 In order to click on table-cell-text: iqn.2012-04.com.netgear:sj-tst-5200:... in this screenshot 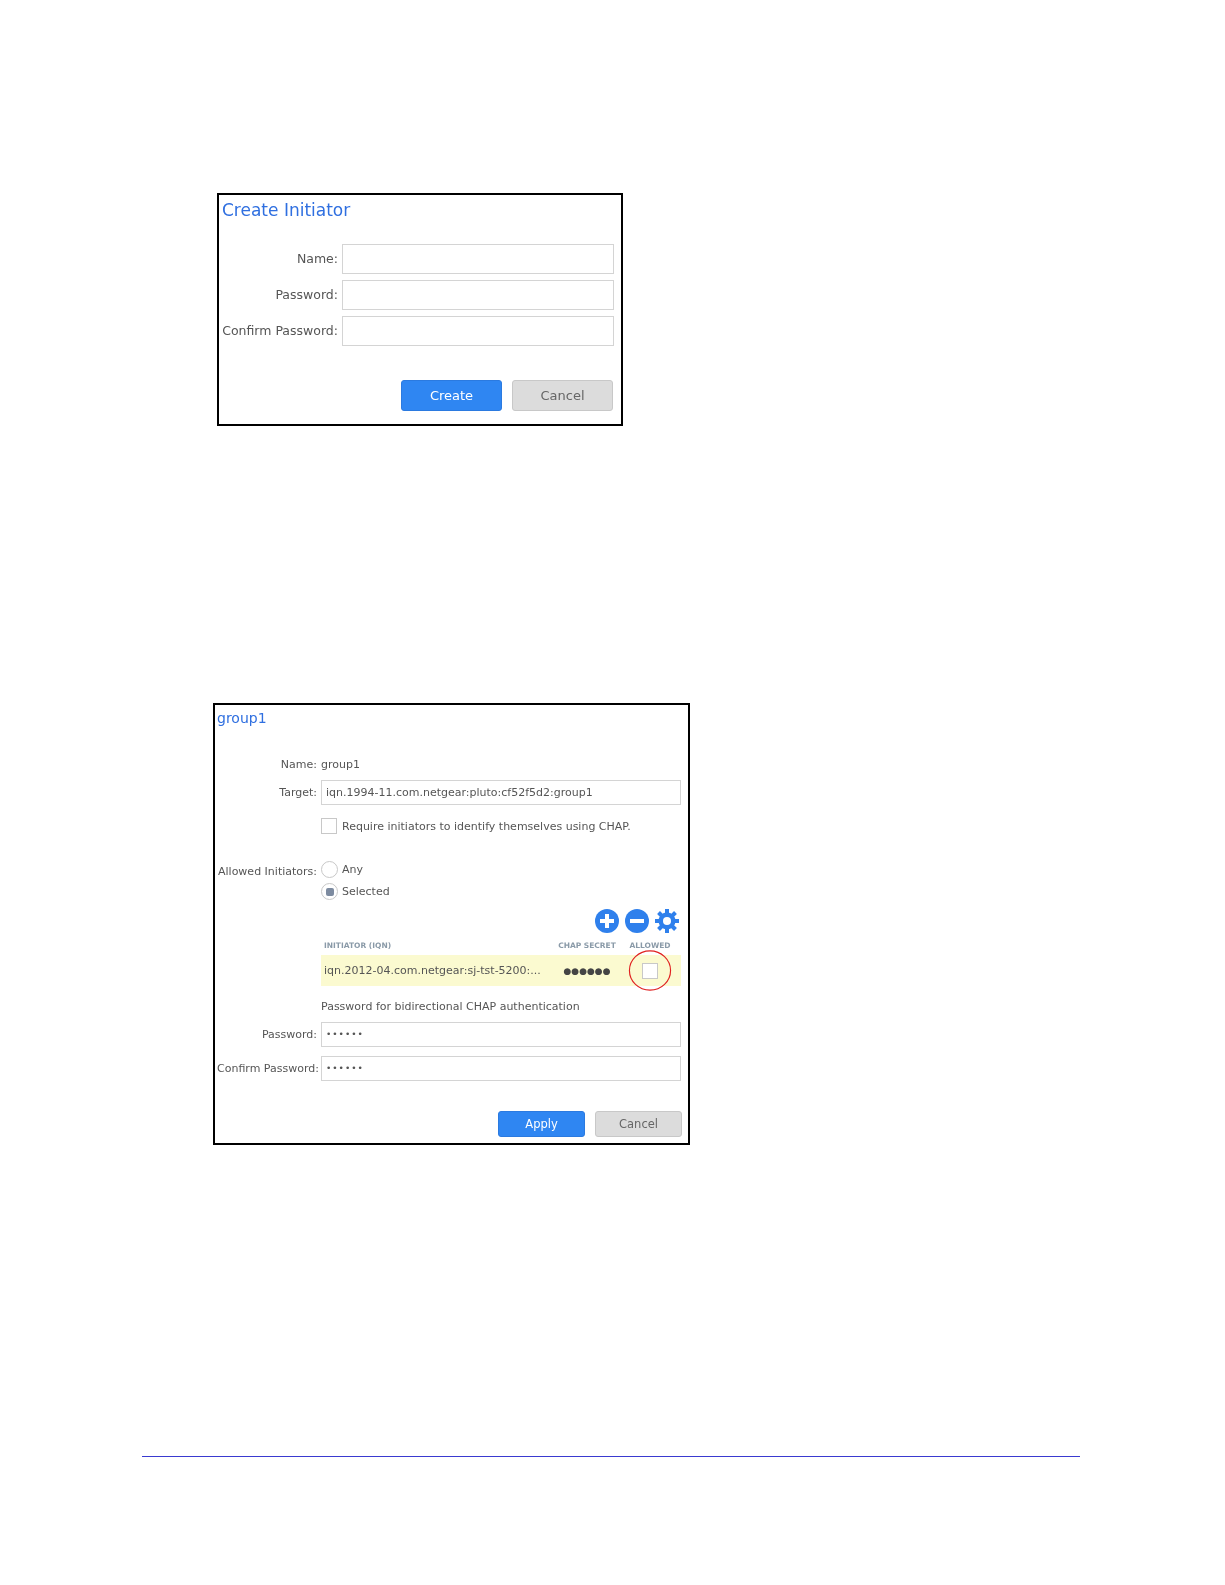, I will do `click(432, 970)`.